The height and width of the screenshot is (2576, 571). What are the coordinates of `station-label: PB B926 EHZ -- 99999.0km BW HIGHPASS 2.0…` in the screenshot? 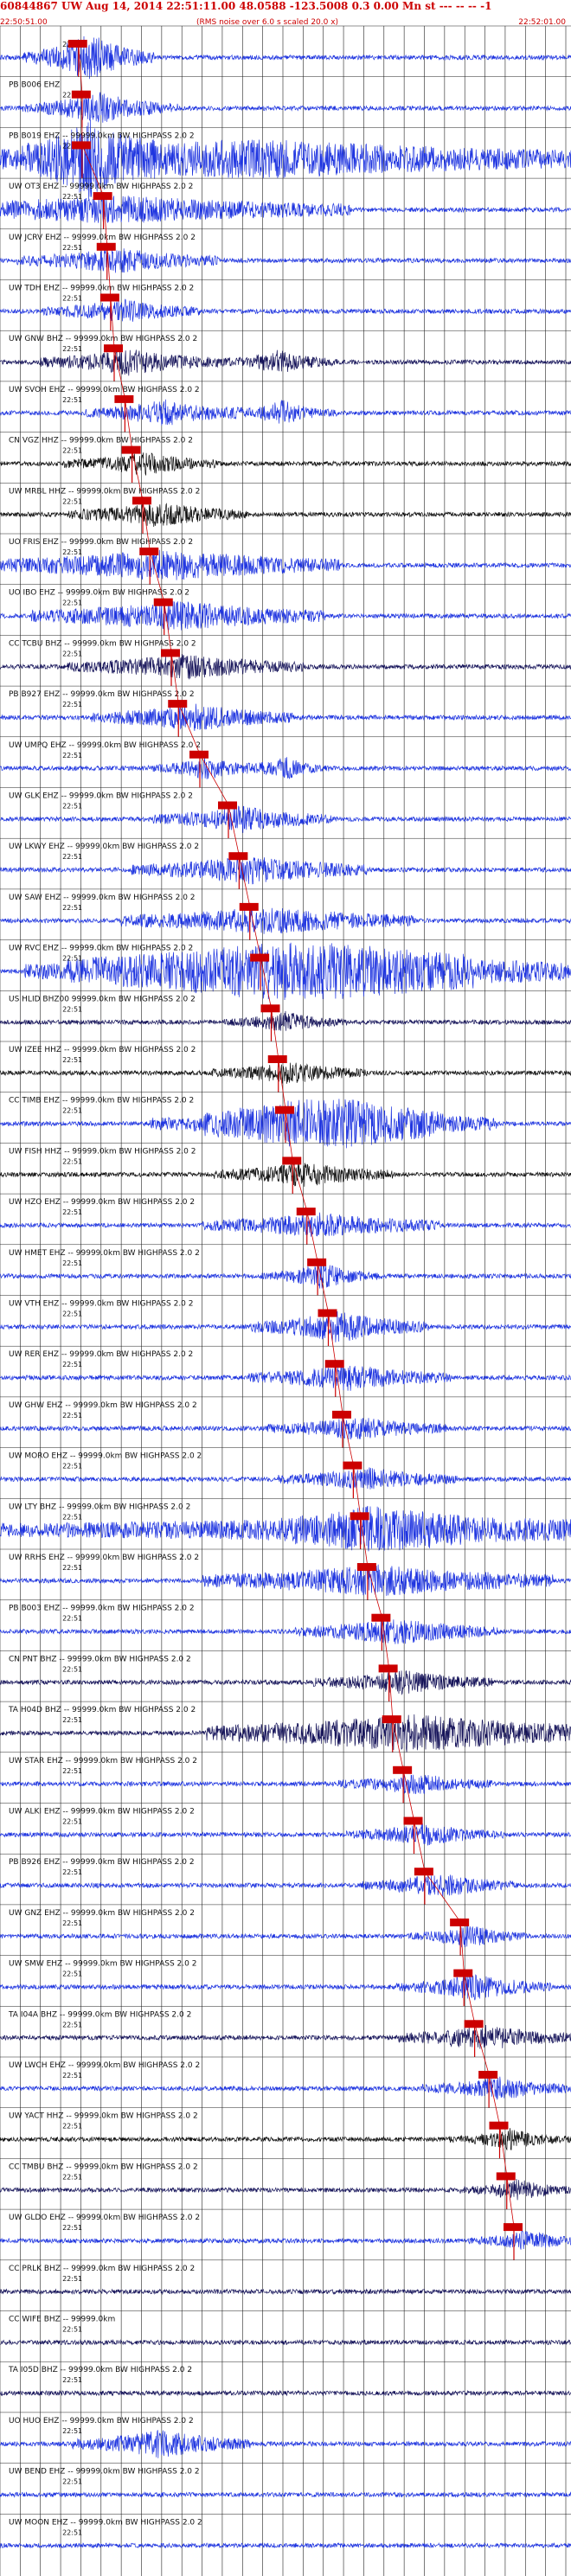 It's located at (102, 1862).